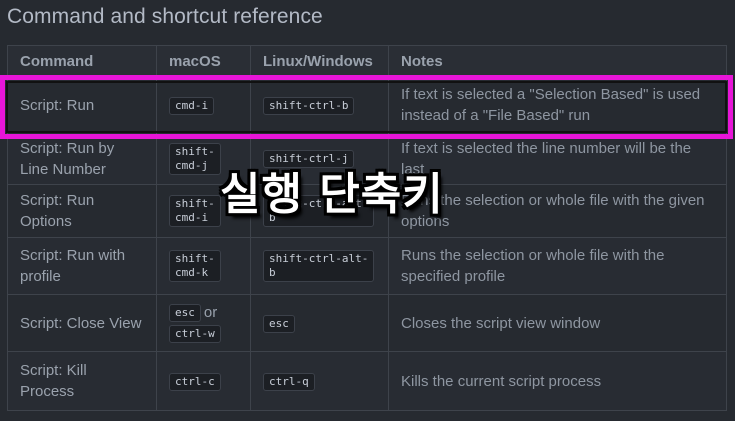 This screenshot has width=735, height=421. I want to click on macos-shortcut: esc, so click(185, 313).